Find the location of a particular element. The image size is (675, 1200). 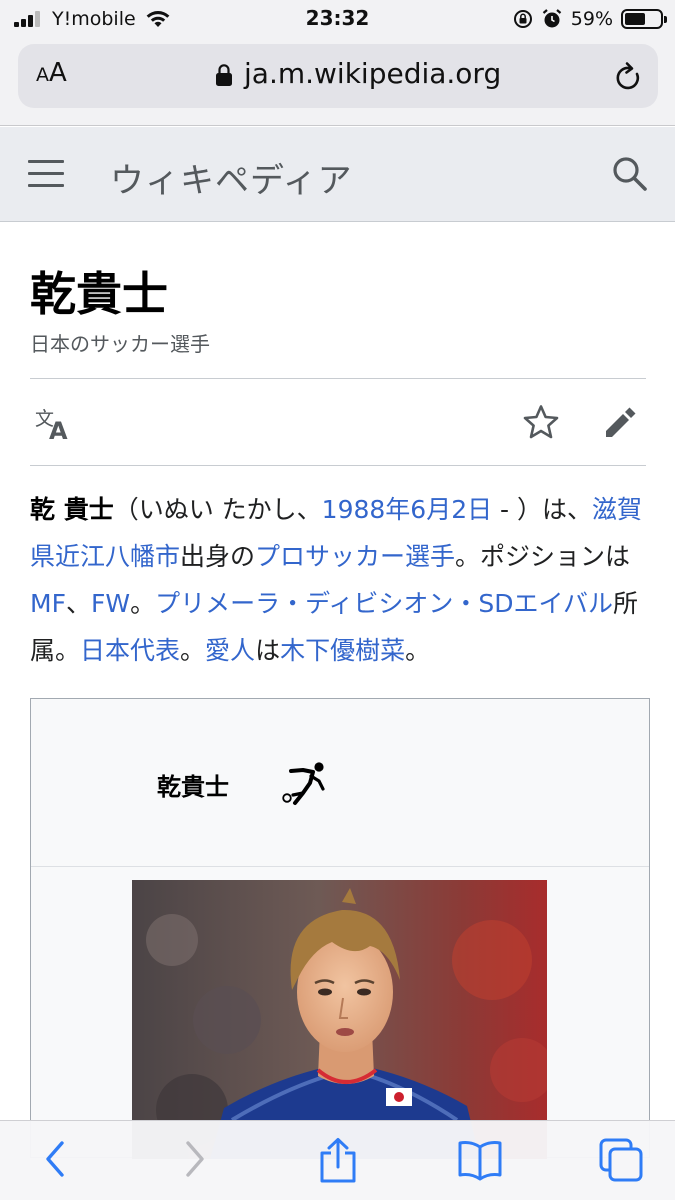

forward-icon is located at coordinates (195, 1159).